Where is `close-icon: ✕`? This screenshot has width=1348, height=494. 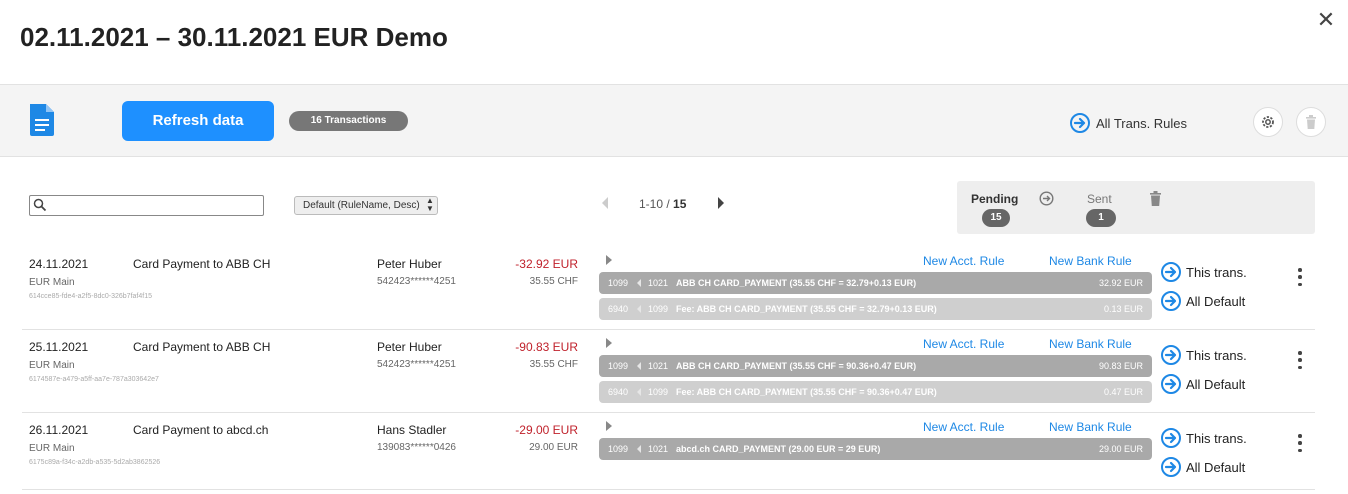
close-icon: ✕ is located at coordinates (1326, 20).